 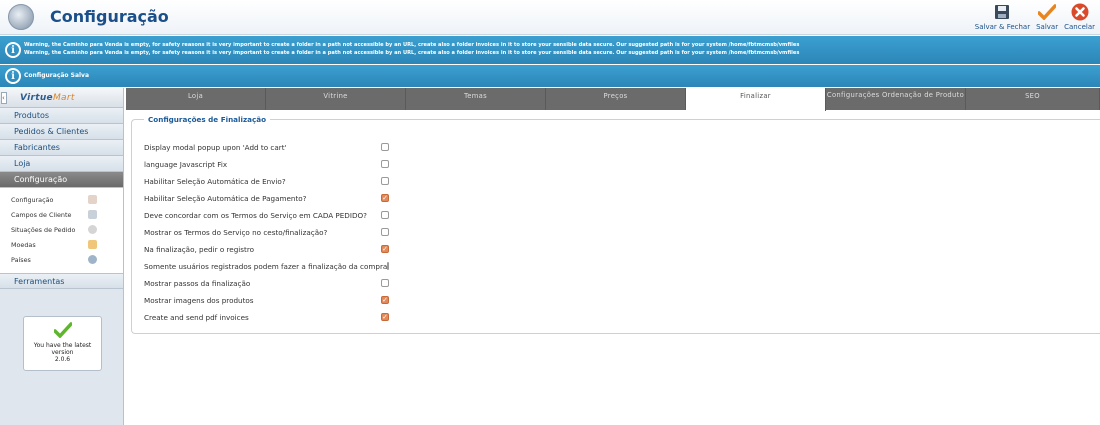 What do you see at coordinates (196, 317) in the screenshot?
I see `option-label: Create and send pdf invoices` at bounding box center [196, 317].